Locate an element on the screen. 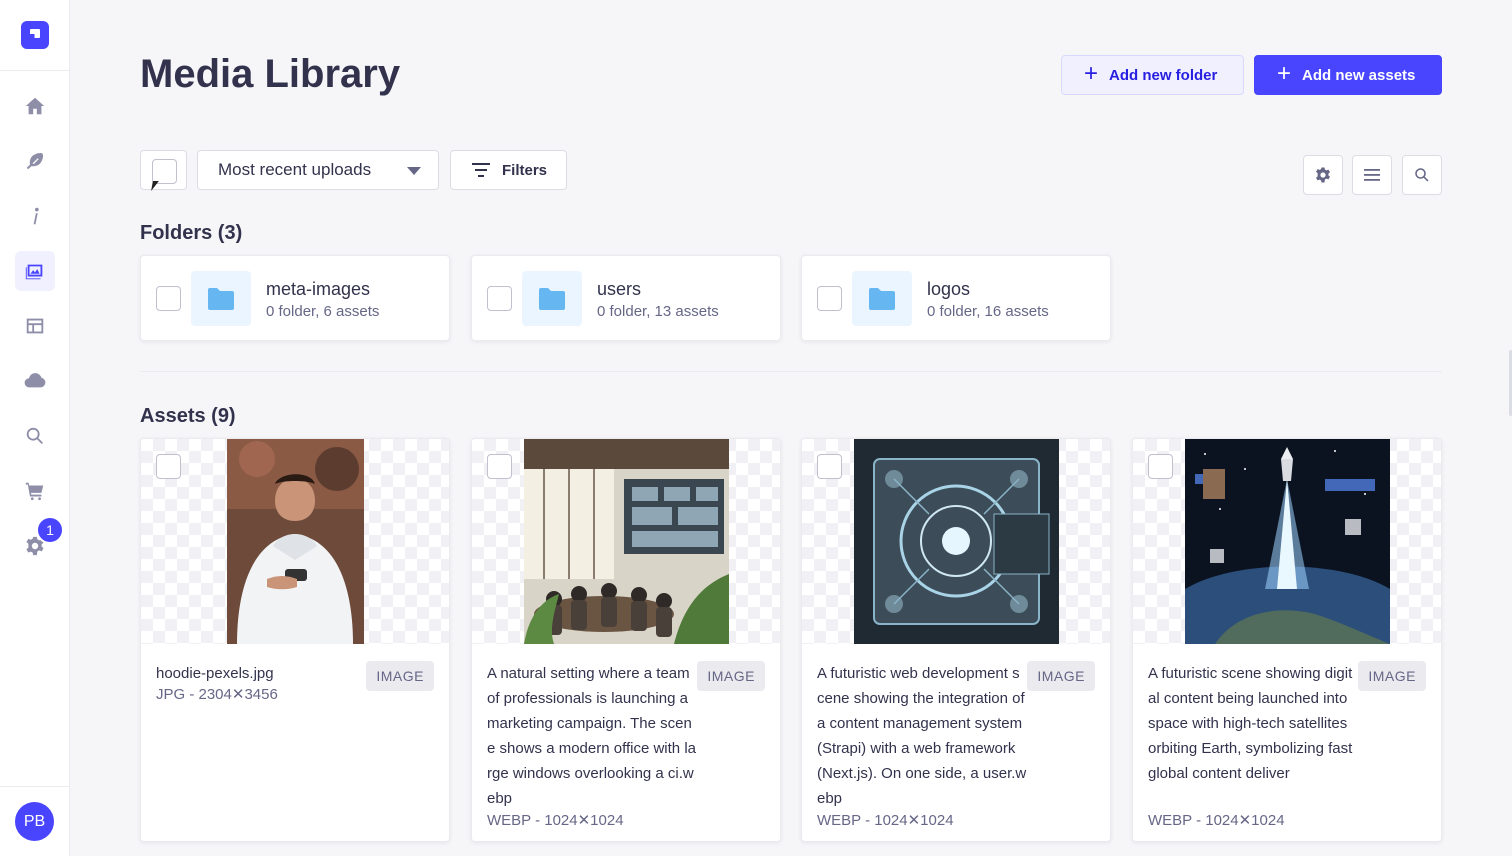  asset-thumbnail-hoodie is located at coordinates (295, 541).